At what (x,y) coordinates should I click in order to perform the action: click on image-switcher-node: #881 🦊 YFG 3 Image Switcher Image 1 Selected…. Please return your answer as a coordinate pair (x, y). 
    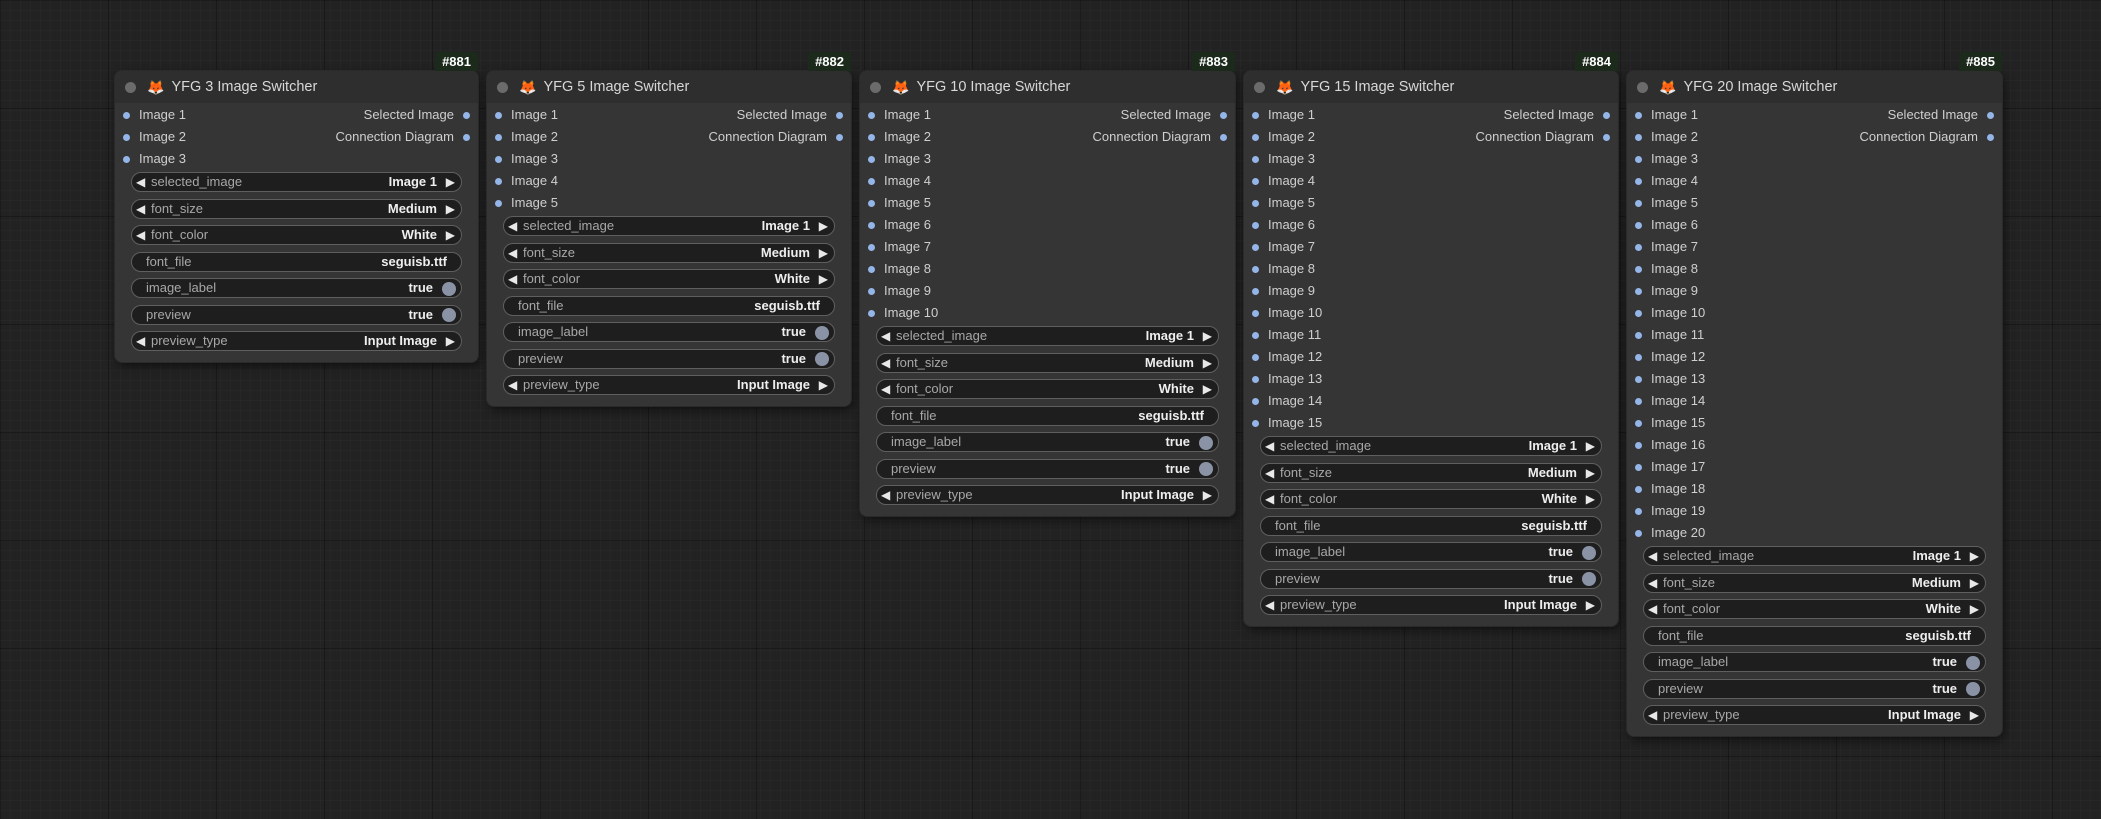
    Looking at the image, I should click on (296, 207).